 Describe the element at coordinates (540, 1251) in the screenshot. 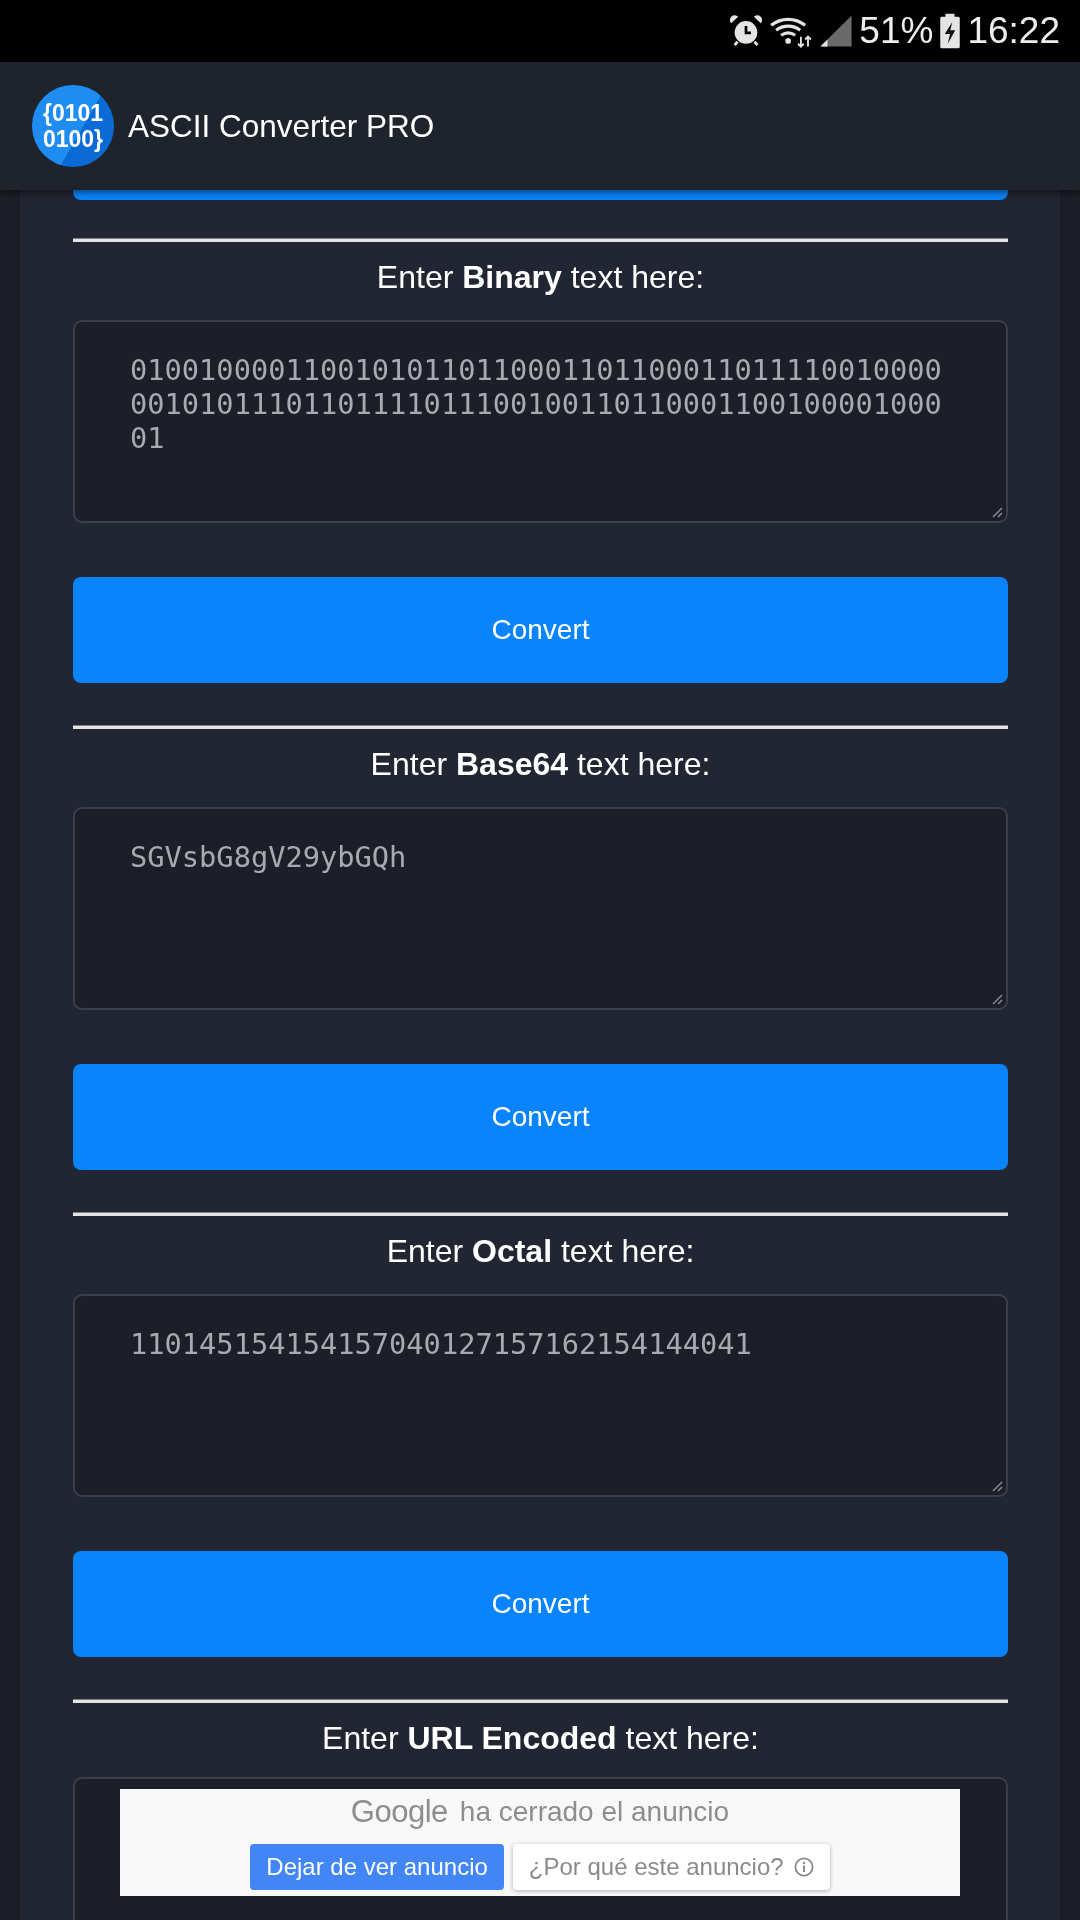

I see `section-heading: Enter Octal text here:` at that location.